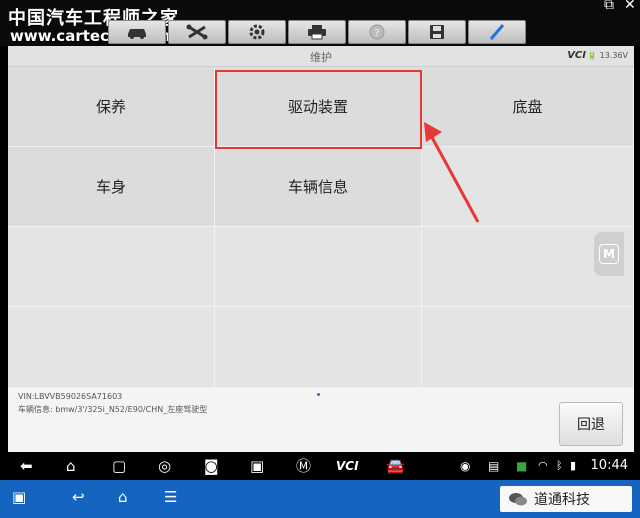 This screenshot has height=518, width=640. I want to click on wrench-icon, so click(197, 32).